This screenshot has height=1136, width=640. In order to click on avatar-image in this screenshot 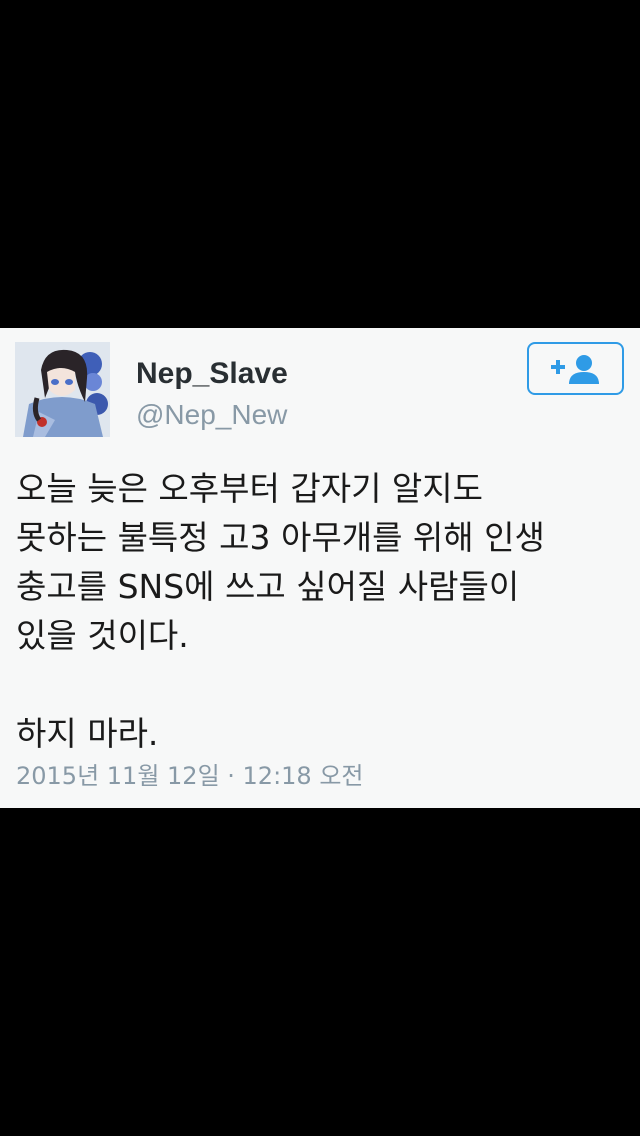, I will do `click(62, 389)`.